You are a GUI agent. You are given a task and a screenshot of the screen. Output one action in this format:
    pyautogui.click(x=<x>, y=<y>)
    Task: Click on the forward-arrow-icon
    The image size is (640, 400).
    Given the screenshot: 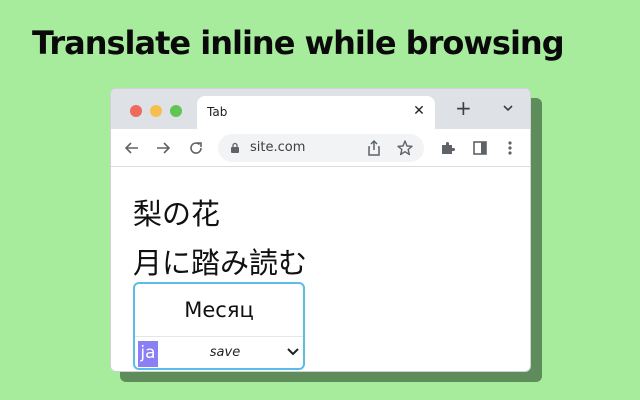 What is the action you would take?
    pyautogui.click(x=163, y=148)
    